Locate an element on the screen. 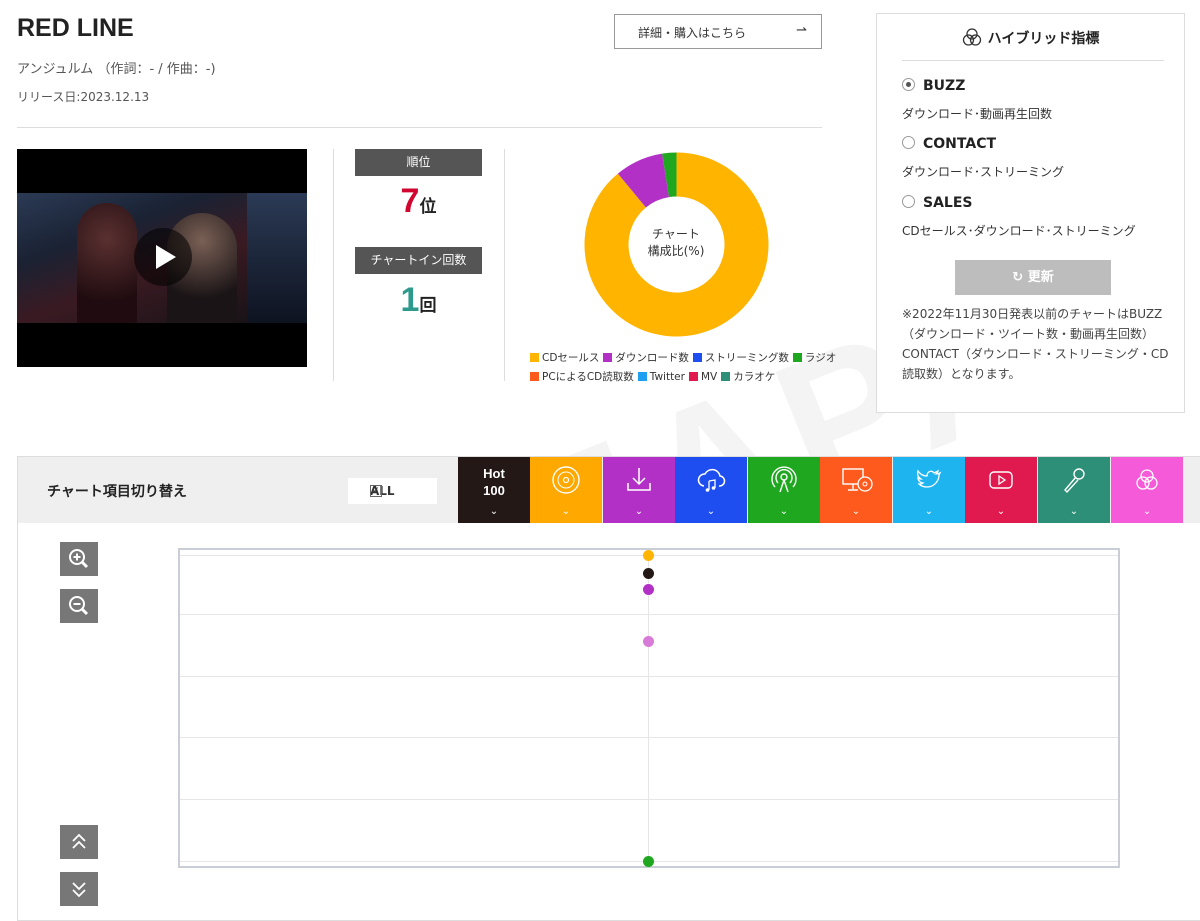  streaming-icon is located at coordinates (711, 480).